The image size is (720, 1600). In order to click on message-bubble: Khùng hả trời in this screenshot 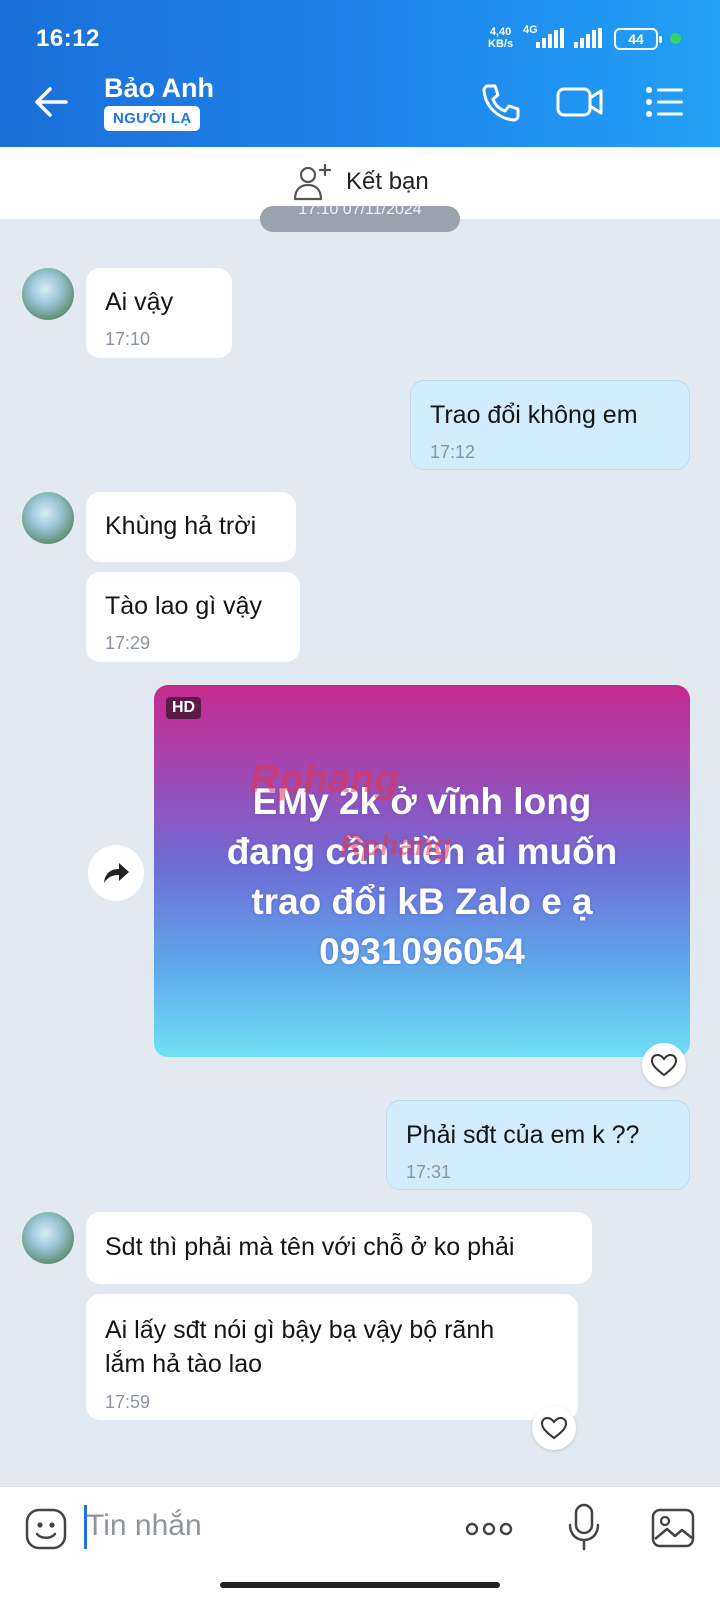, I will do `click(191, 527)`.